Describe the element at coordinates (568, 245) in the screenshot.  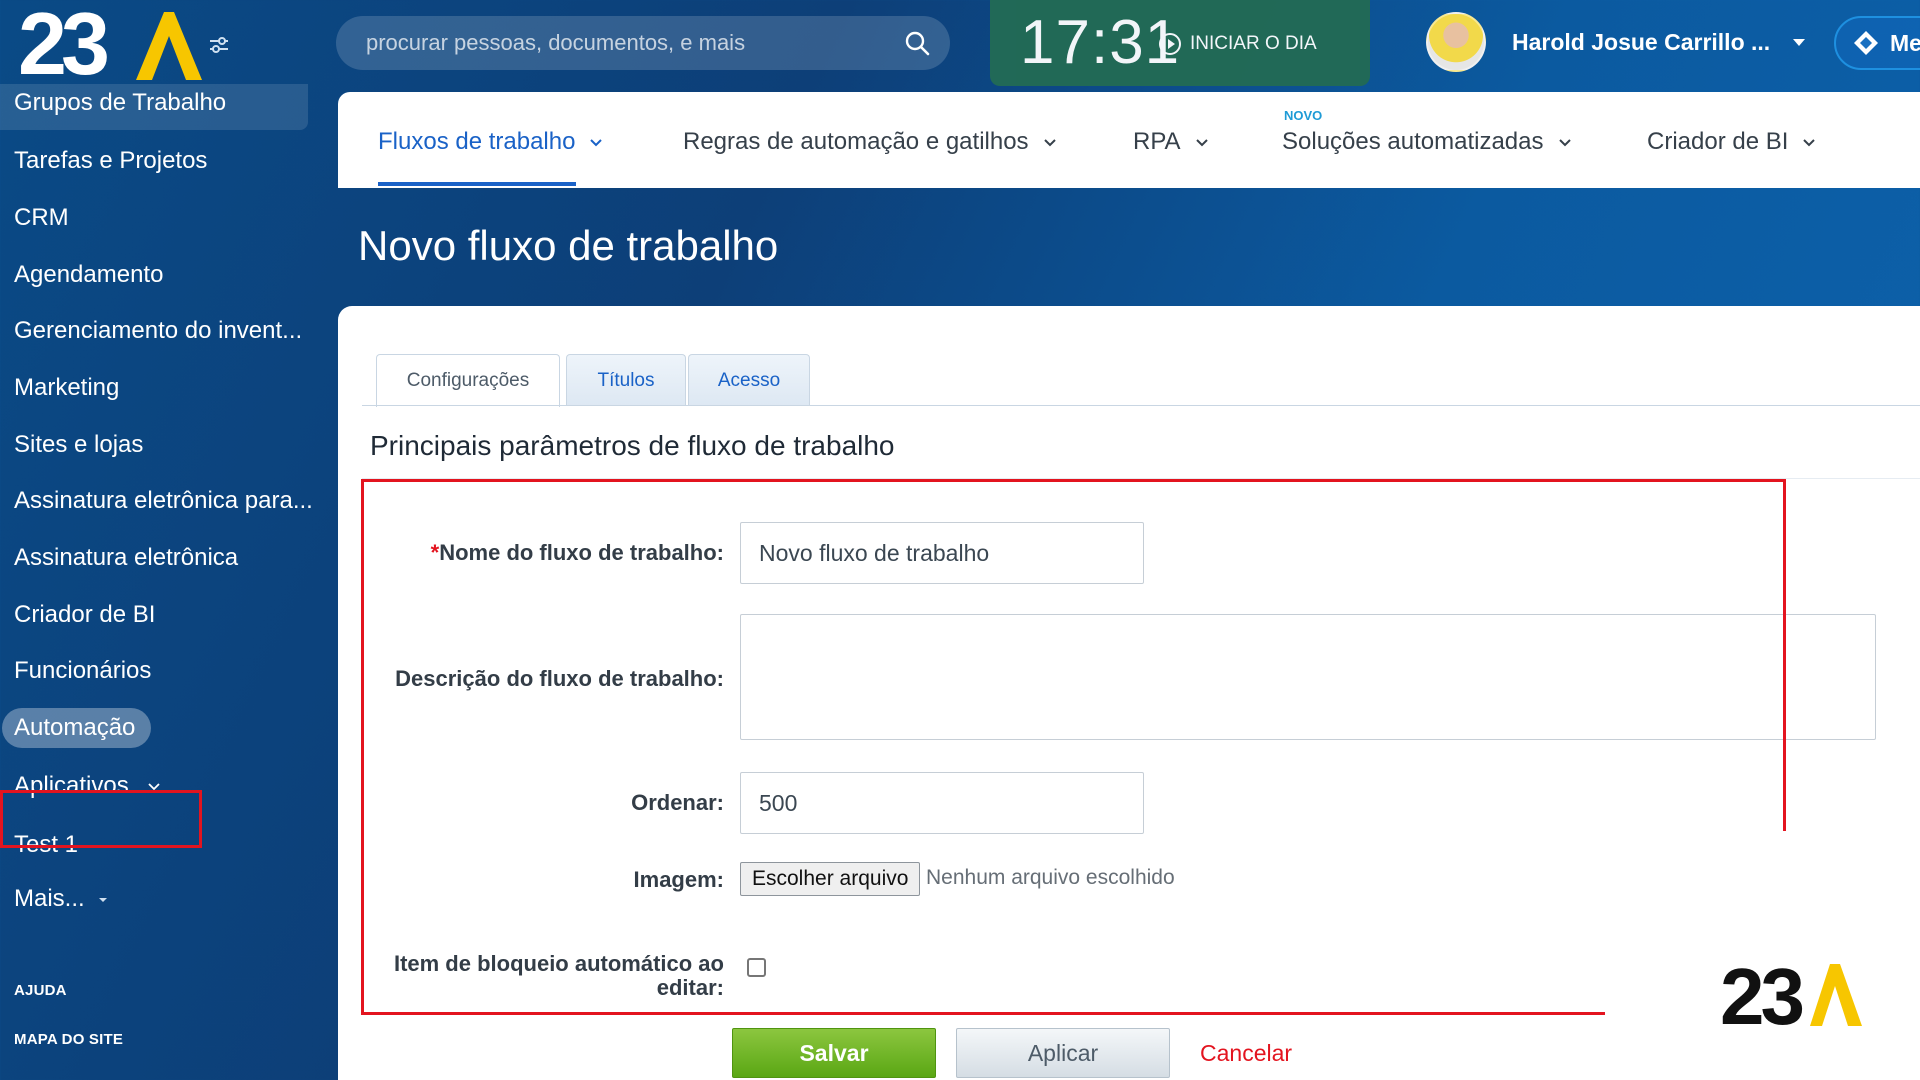
I see `page-title: Novo fluxo de trabalho` at that location.